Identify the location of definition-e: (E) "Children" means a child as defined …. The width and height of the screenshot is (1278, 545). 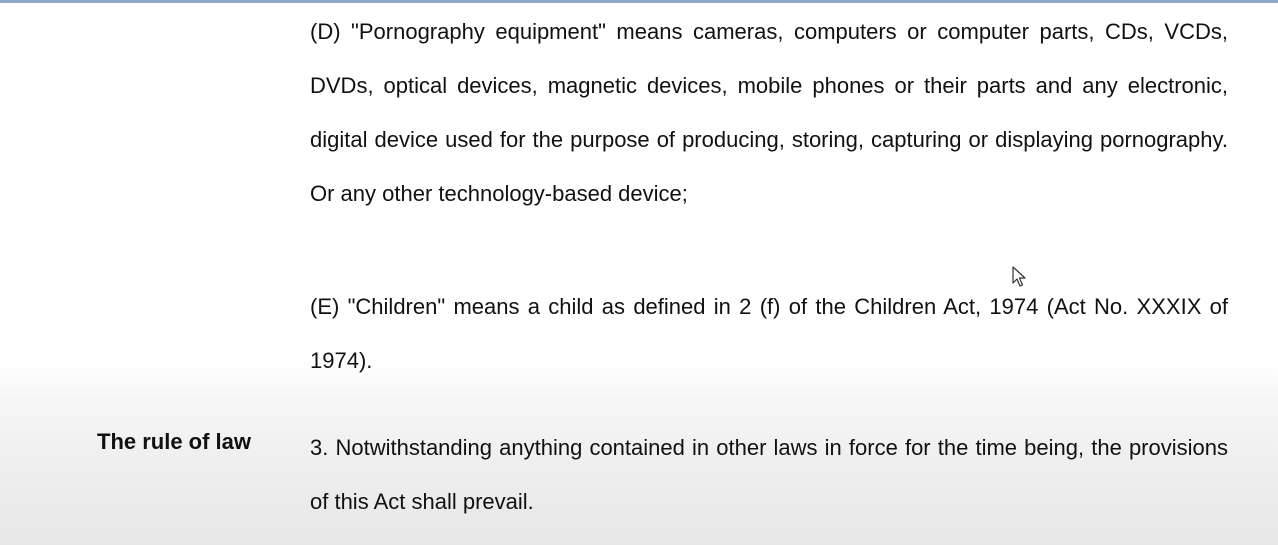
(769, 334).